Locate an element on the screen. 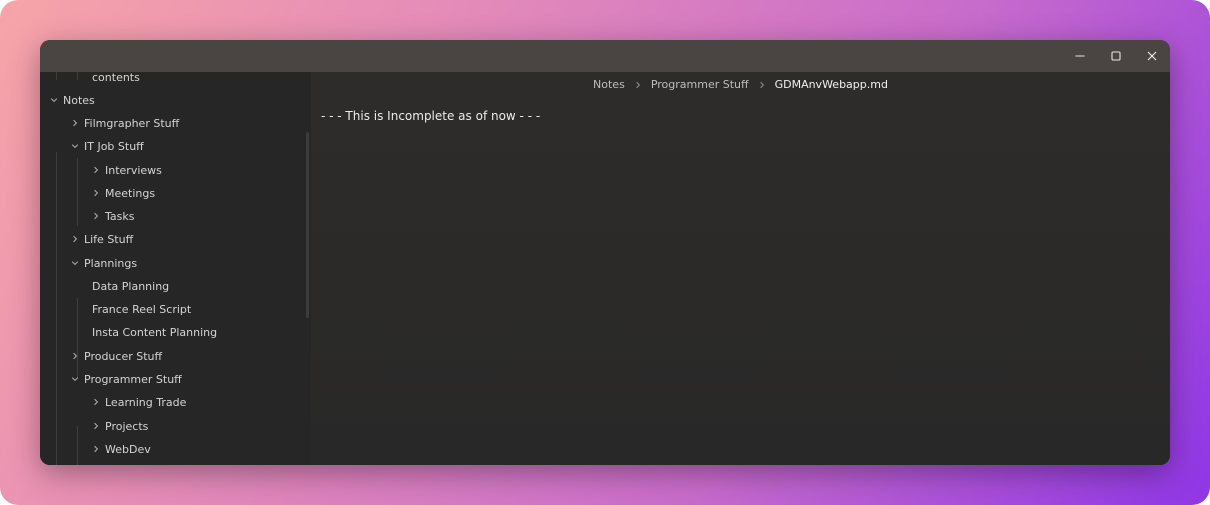 The width and height of the screenshot is (1210, 505). window-controls is located at coordinates (1116, 56).